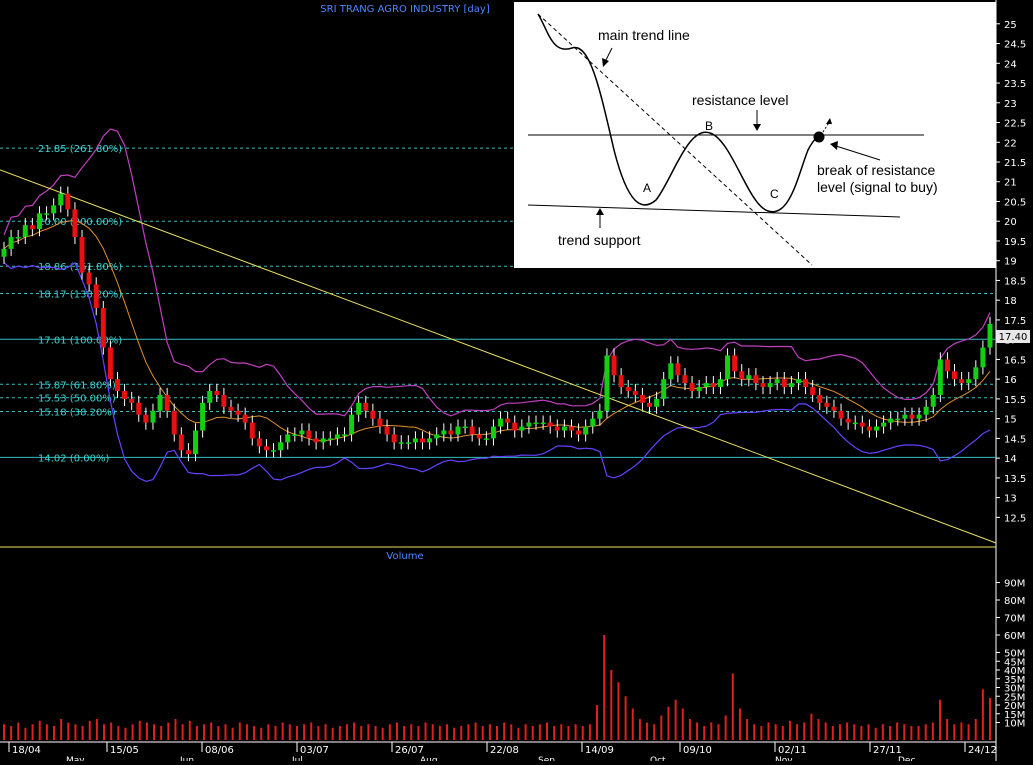 Image resolution: width=1033 pixels, height=765 pixels. Describe the element at coordinates (1015, 163) in the screenshot. I see `price-tick-label: 21.5` at that location.